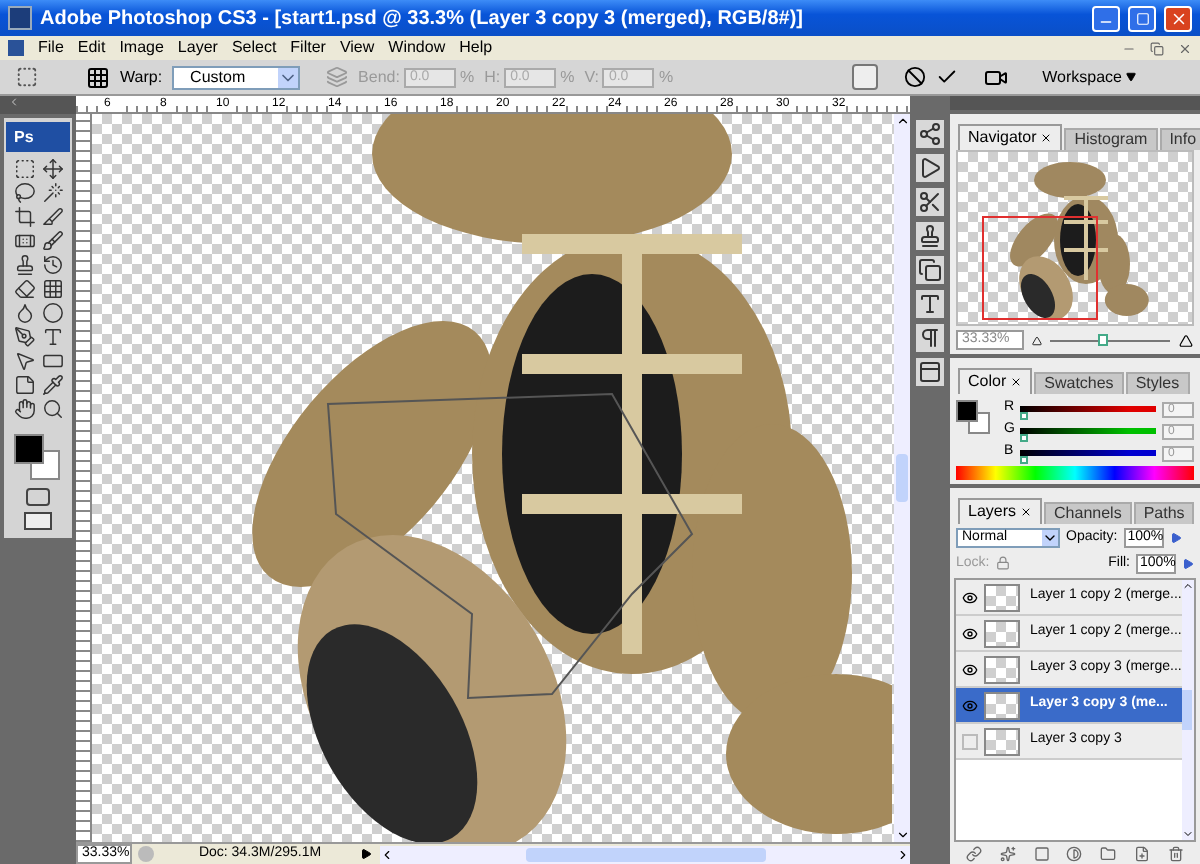 The width and height of the screenshot is (1200, 864). I want to click on panel-tab: Channels, so click(1088, 513).